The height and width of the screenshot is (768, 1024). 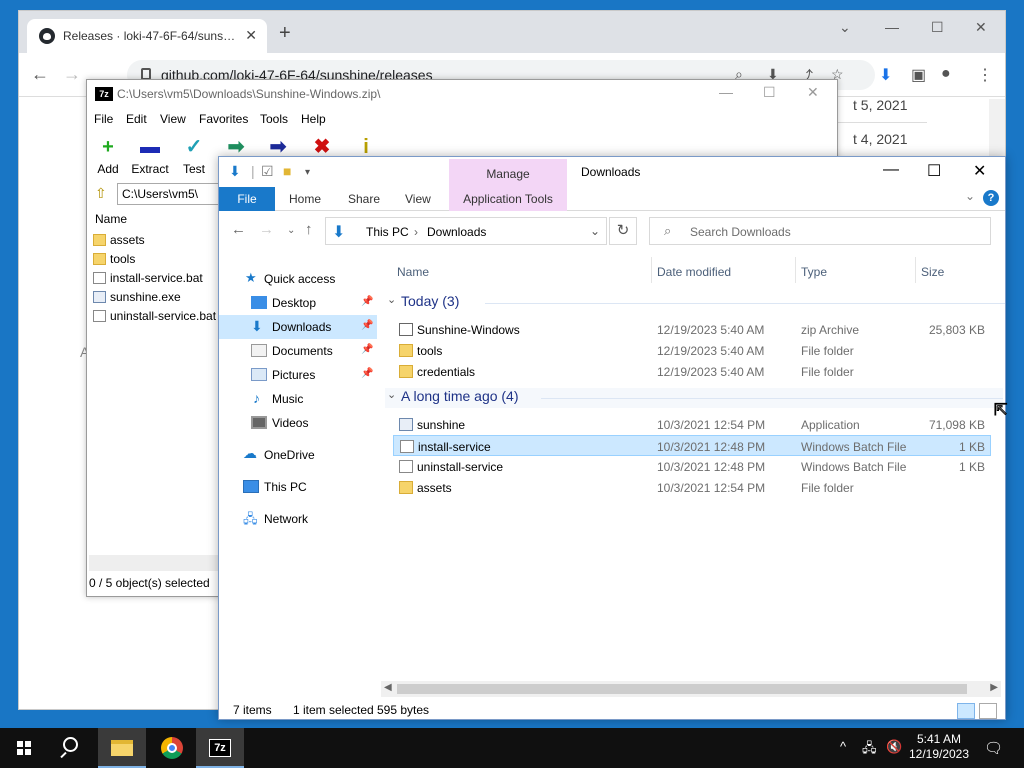 I want to click on test-button: ✓ Test, so click(x=194, y=156).